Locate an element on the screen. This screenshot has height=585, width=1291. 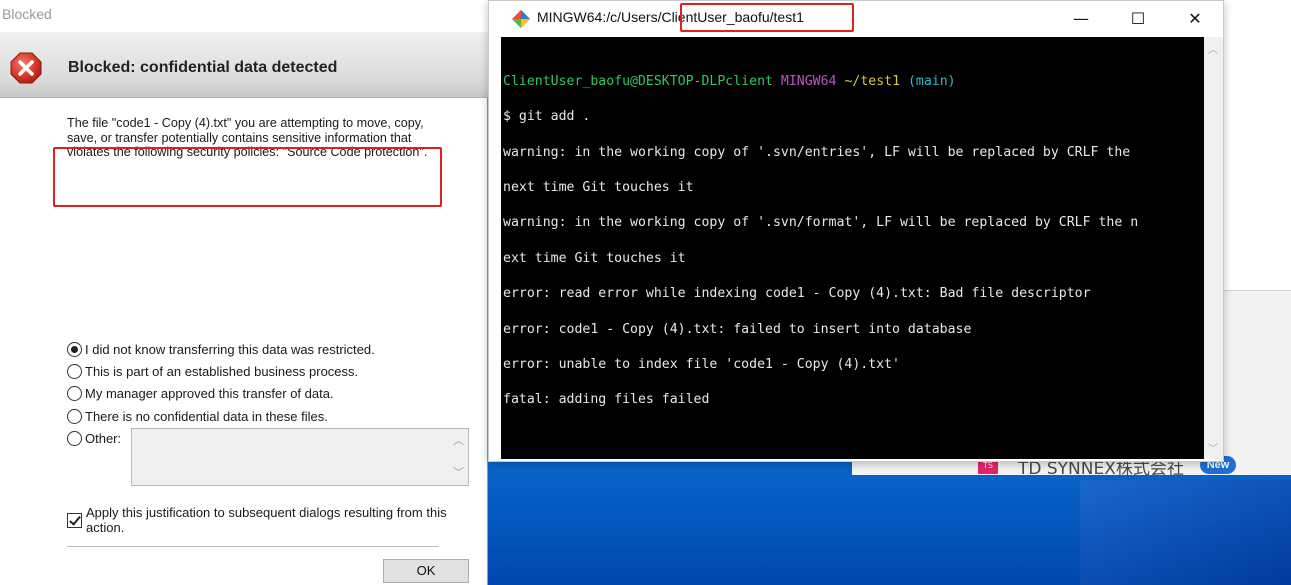
error-x-icon is located at coordinates (26, 68).